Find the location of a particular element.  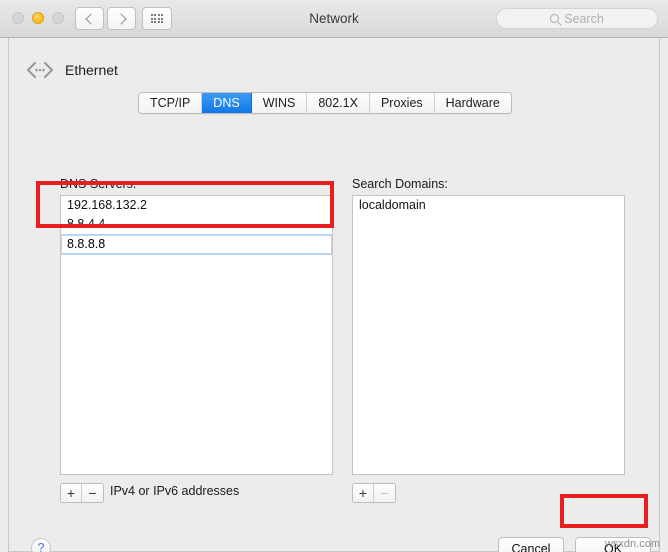

search-domains-remove-button: − is located at coordinates (384, 493).